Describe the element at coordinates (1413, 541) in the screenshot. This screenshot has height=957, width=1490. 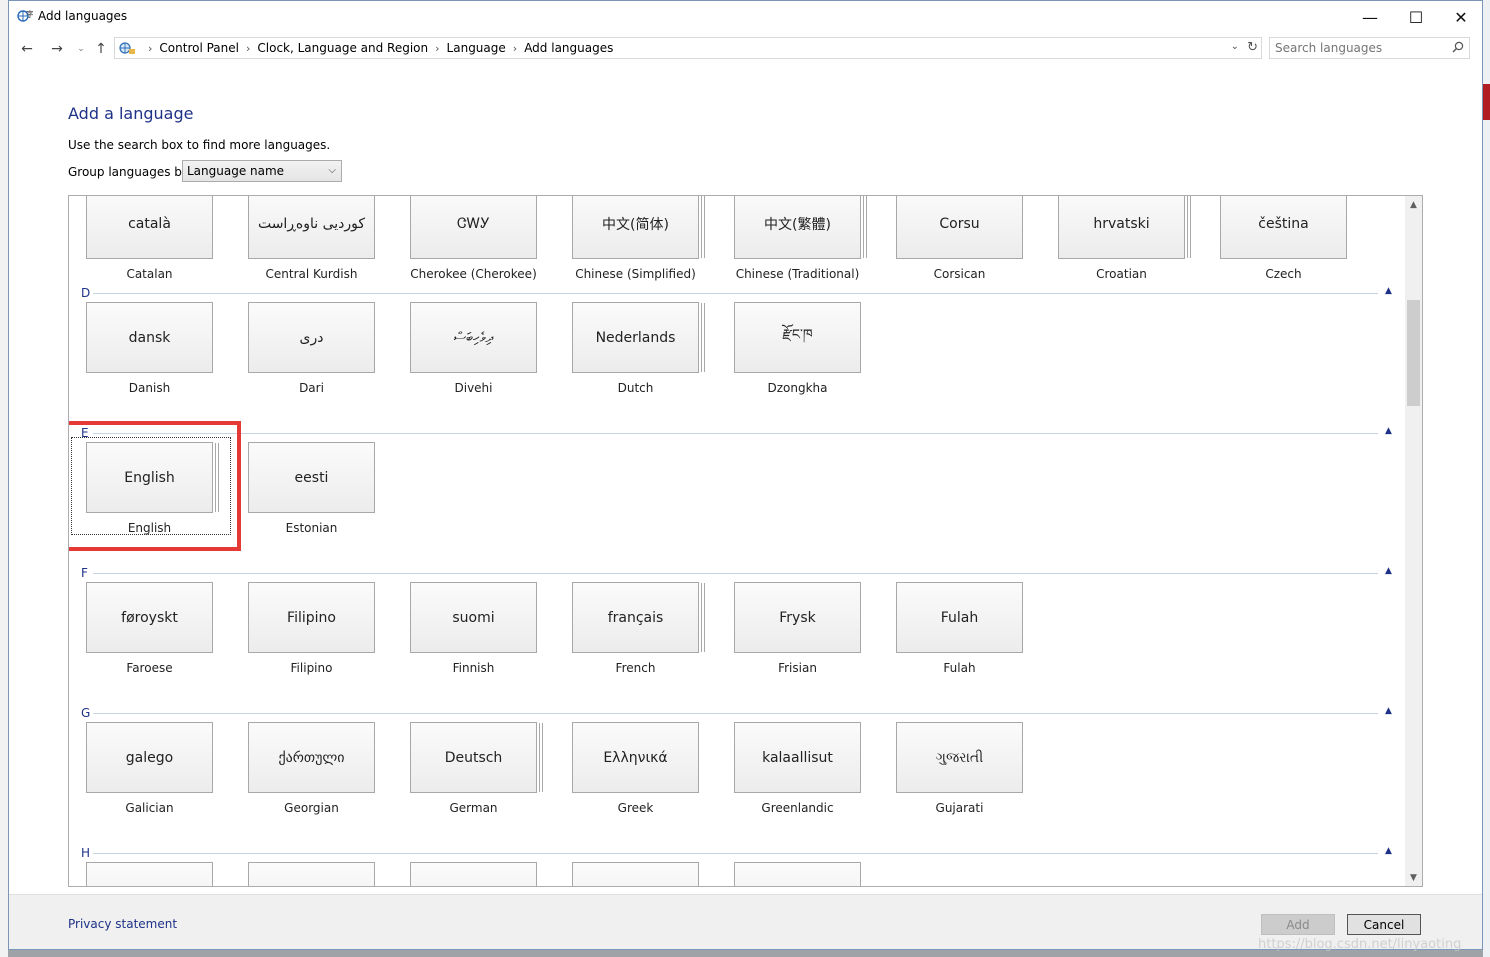
I see `vertical-scrollbar: ▲ ▼` at that location.